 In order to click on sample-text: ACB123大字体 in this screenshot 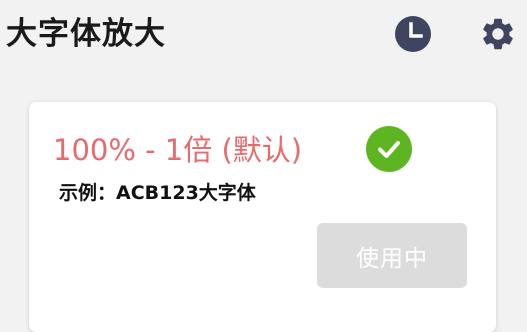, I will do `click(186, 193)`.